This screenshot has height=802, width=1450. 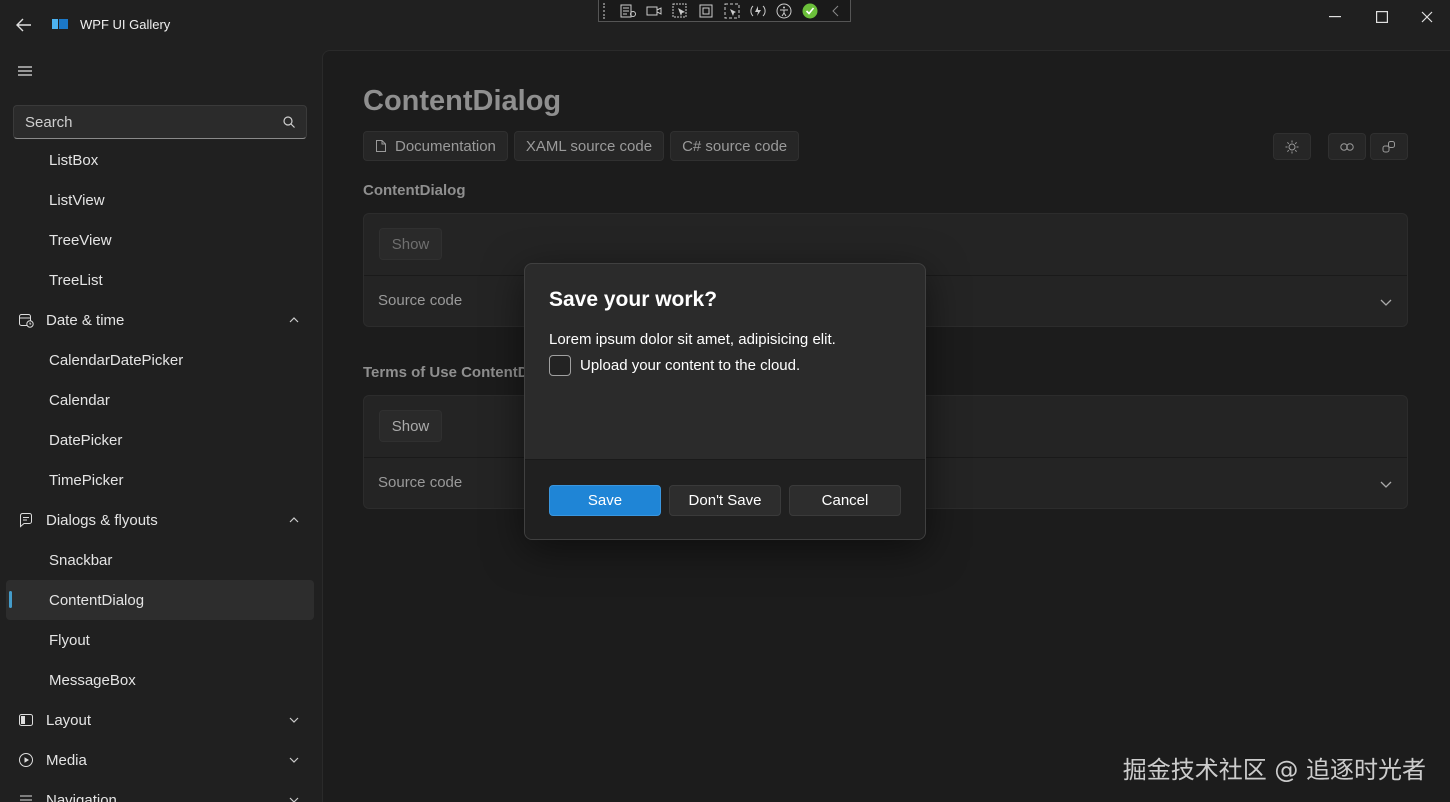 I want to click on nav-item-flyout: Flyout, so click(x=160, y=640).